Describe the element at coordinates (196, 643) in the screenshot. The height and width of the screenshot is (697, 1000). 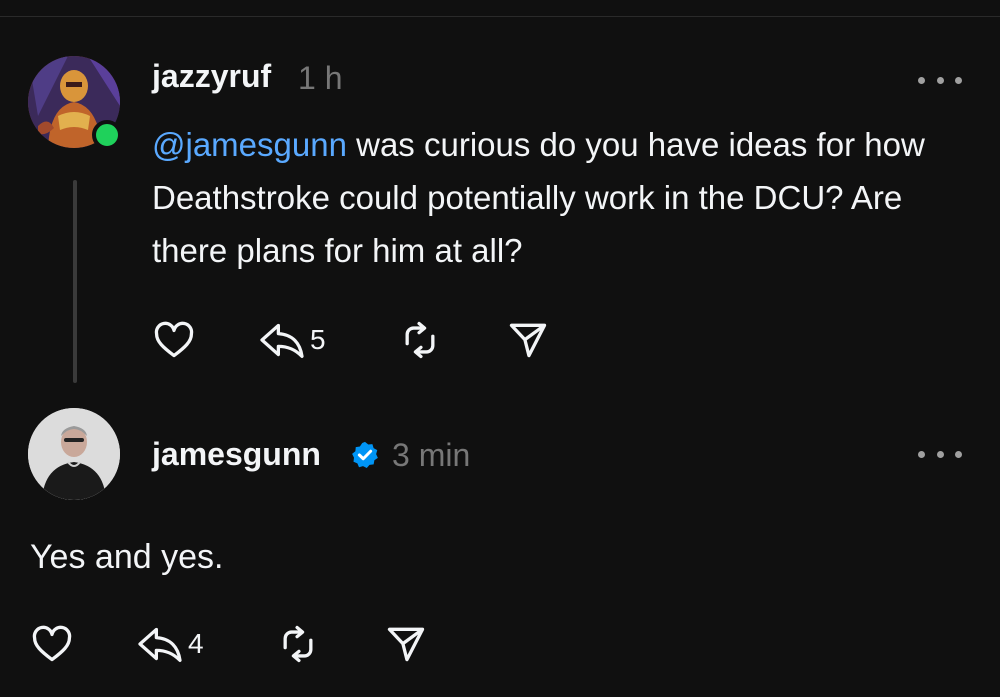
I see `reply-count: 4` at that location.